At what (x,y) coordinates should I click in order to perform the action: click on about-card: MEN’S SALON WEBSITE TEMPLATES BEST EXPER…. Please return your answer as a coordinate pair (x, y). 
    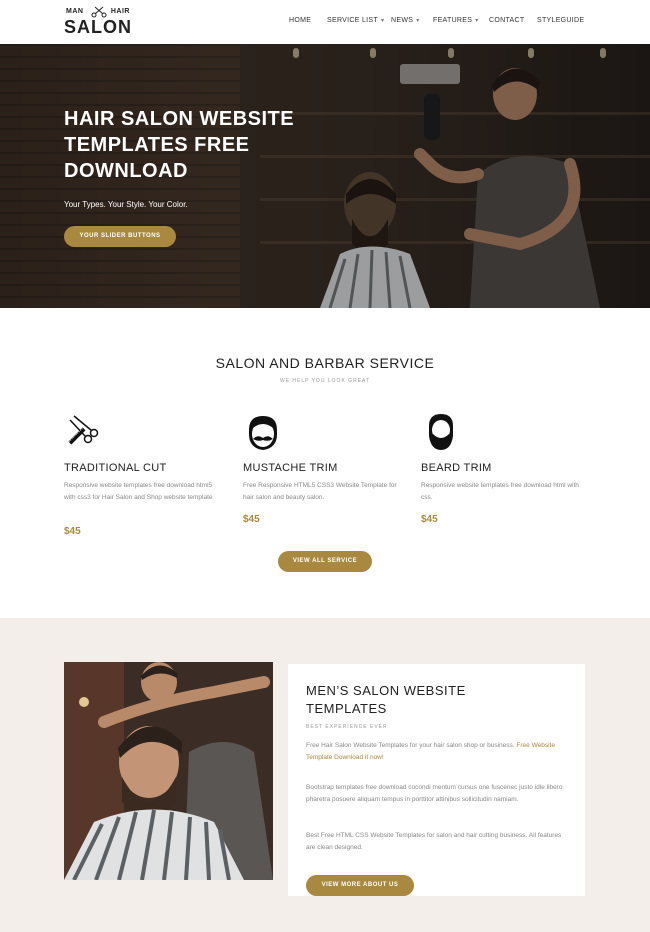
    Looking at the image, I should click on (436, 780).